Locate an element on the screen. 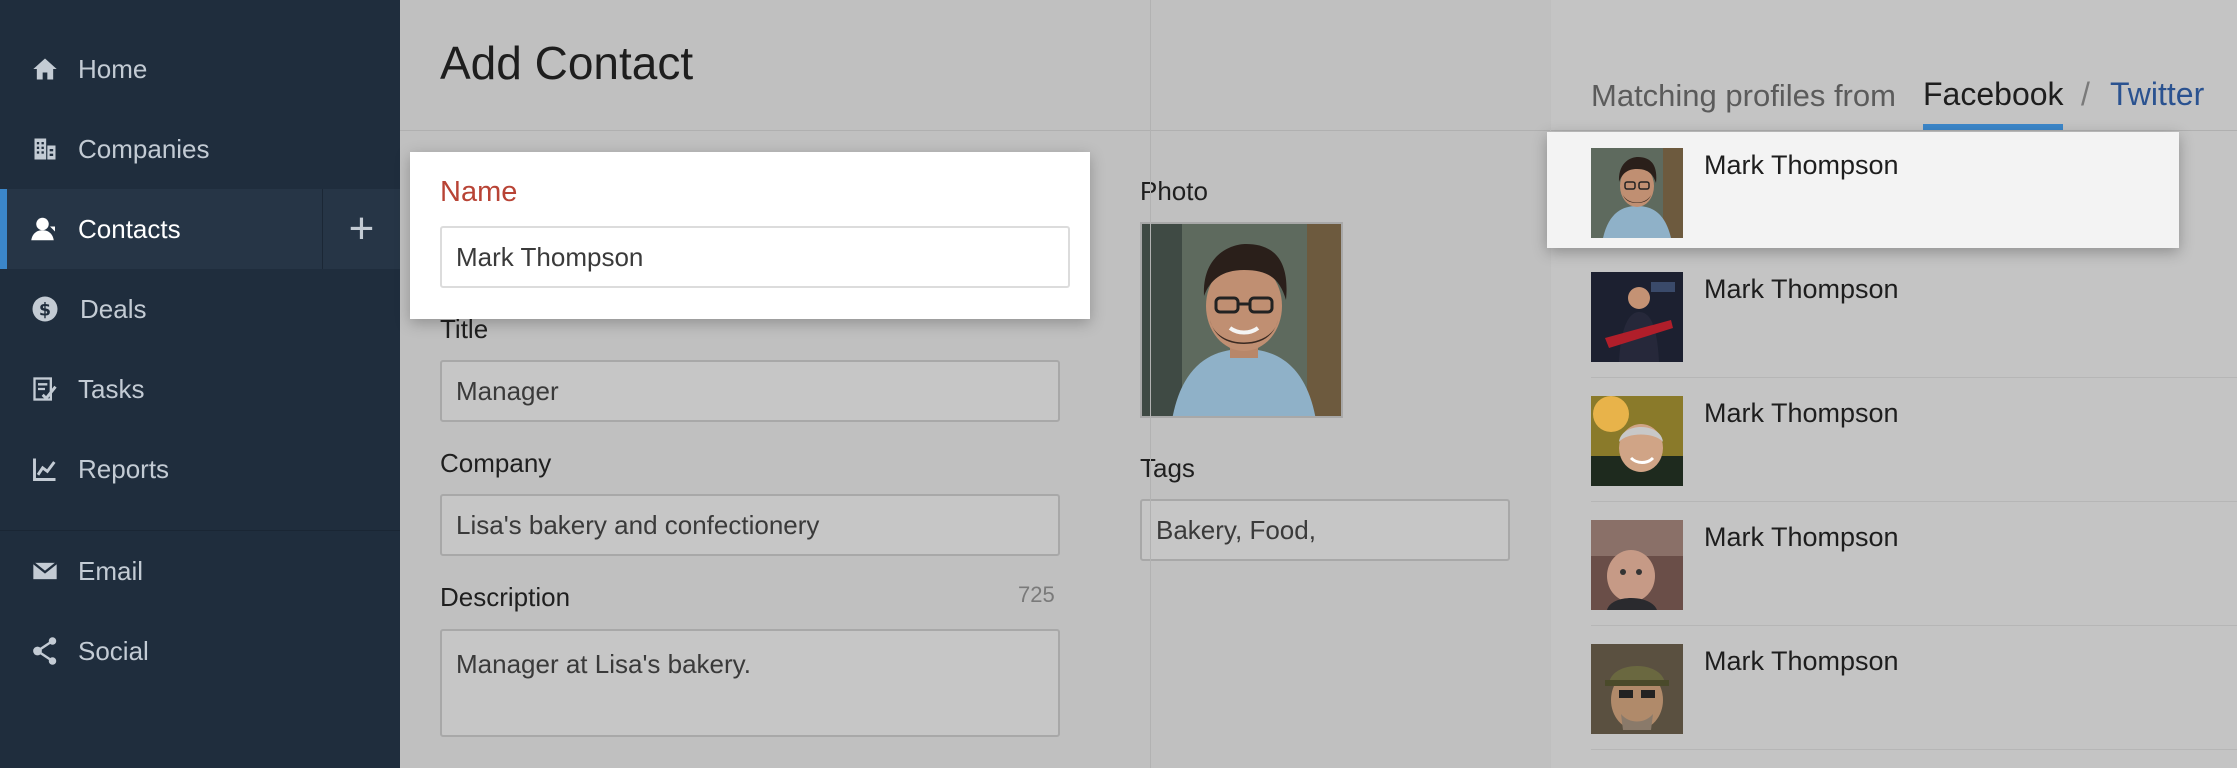  smiling-man-photo-icon is located at coordinates (1637, 441).